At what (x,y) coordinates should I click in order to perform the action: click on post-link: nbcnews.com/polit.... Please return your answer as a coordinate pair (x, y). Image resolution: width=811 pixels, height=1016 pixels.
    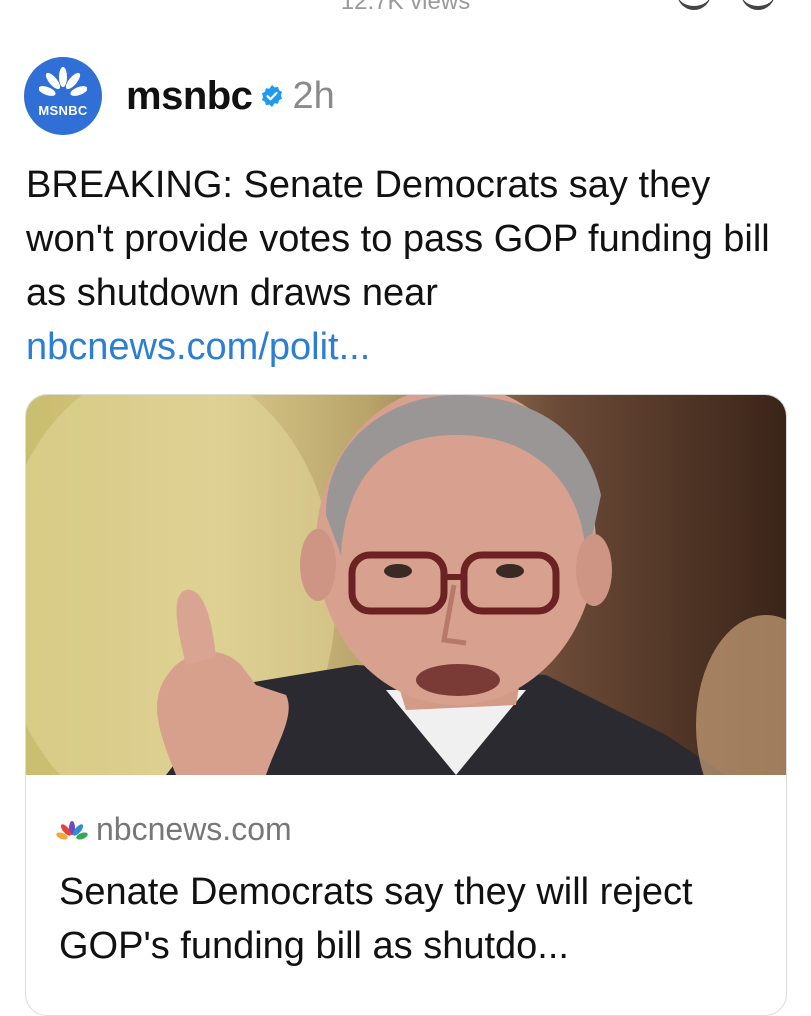
    Looking at the image, I should click on (411, 347).